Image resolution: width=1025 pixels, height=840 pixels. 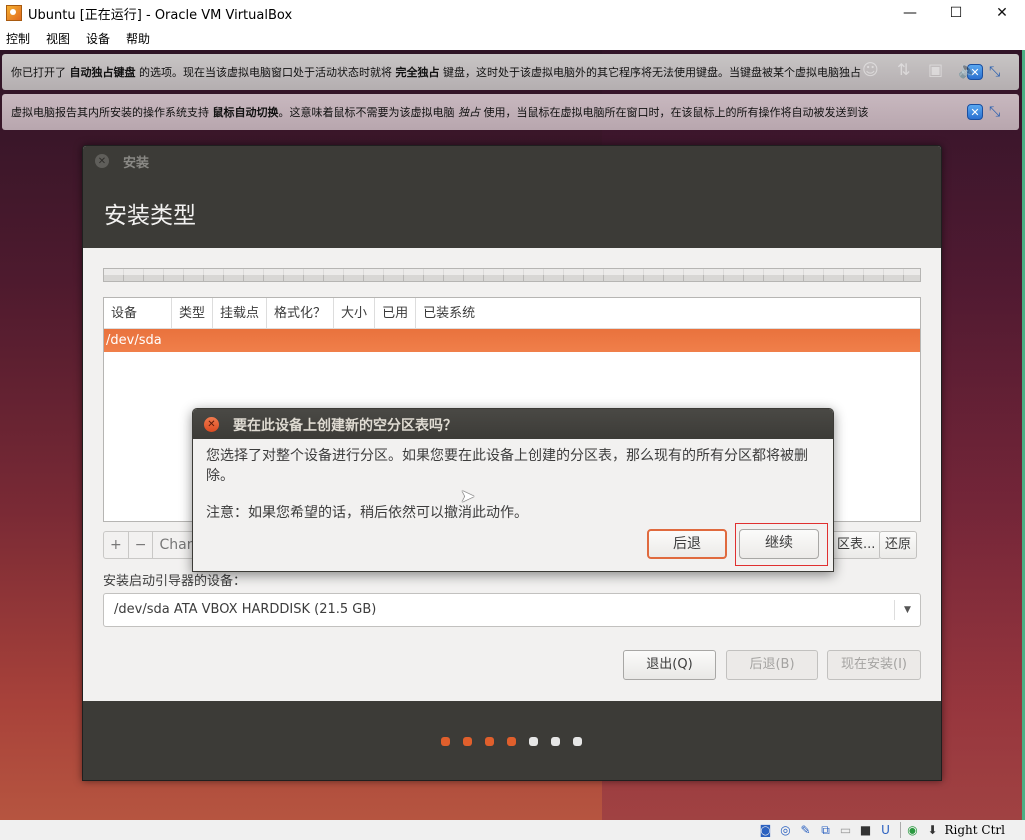 What do you see at coordinates (240, 313) in the screenshot?
I see `col-mount: 挂载点` at bounding box center [240, 313].